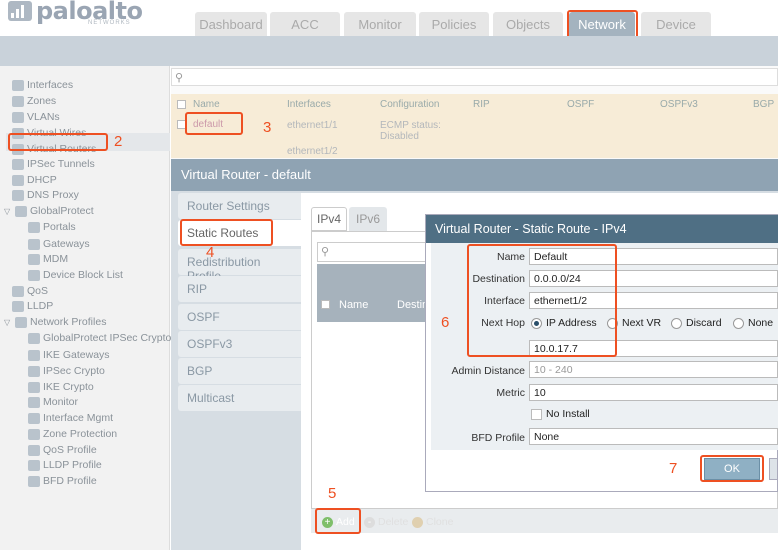  Describe the element at coordinates (393, 522) in the screenshot. I see `delete-label: Delete` at that location.